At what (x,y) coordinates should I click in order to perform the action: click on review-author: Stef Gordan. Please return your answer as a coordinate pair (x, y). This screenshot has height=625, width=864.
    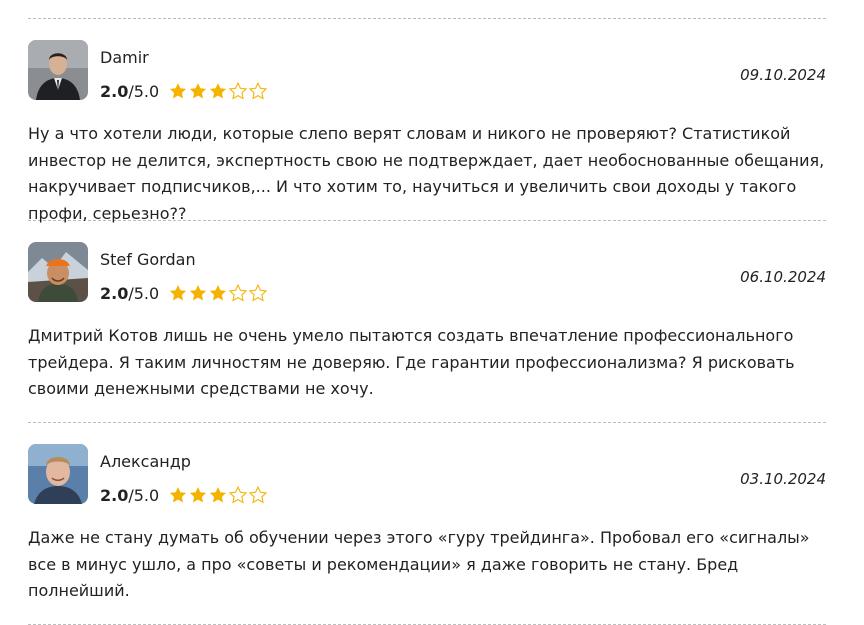
    Looking at the image, I should click on (148, 259).